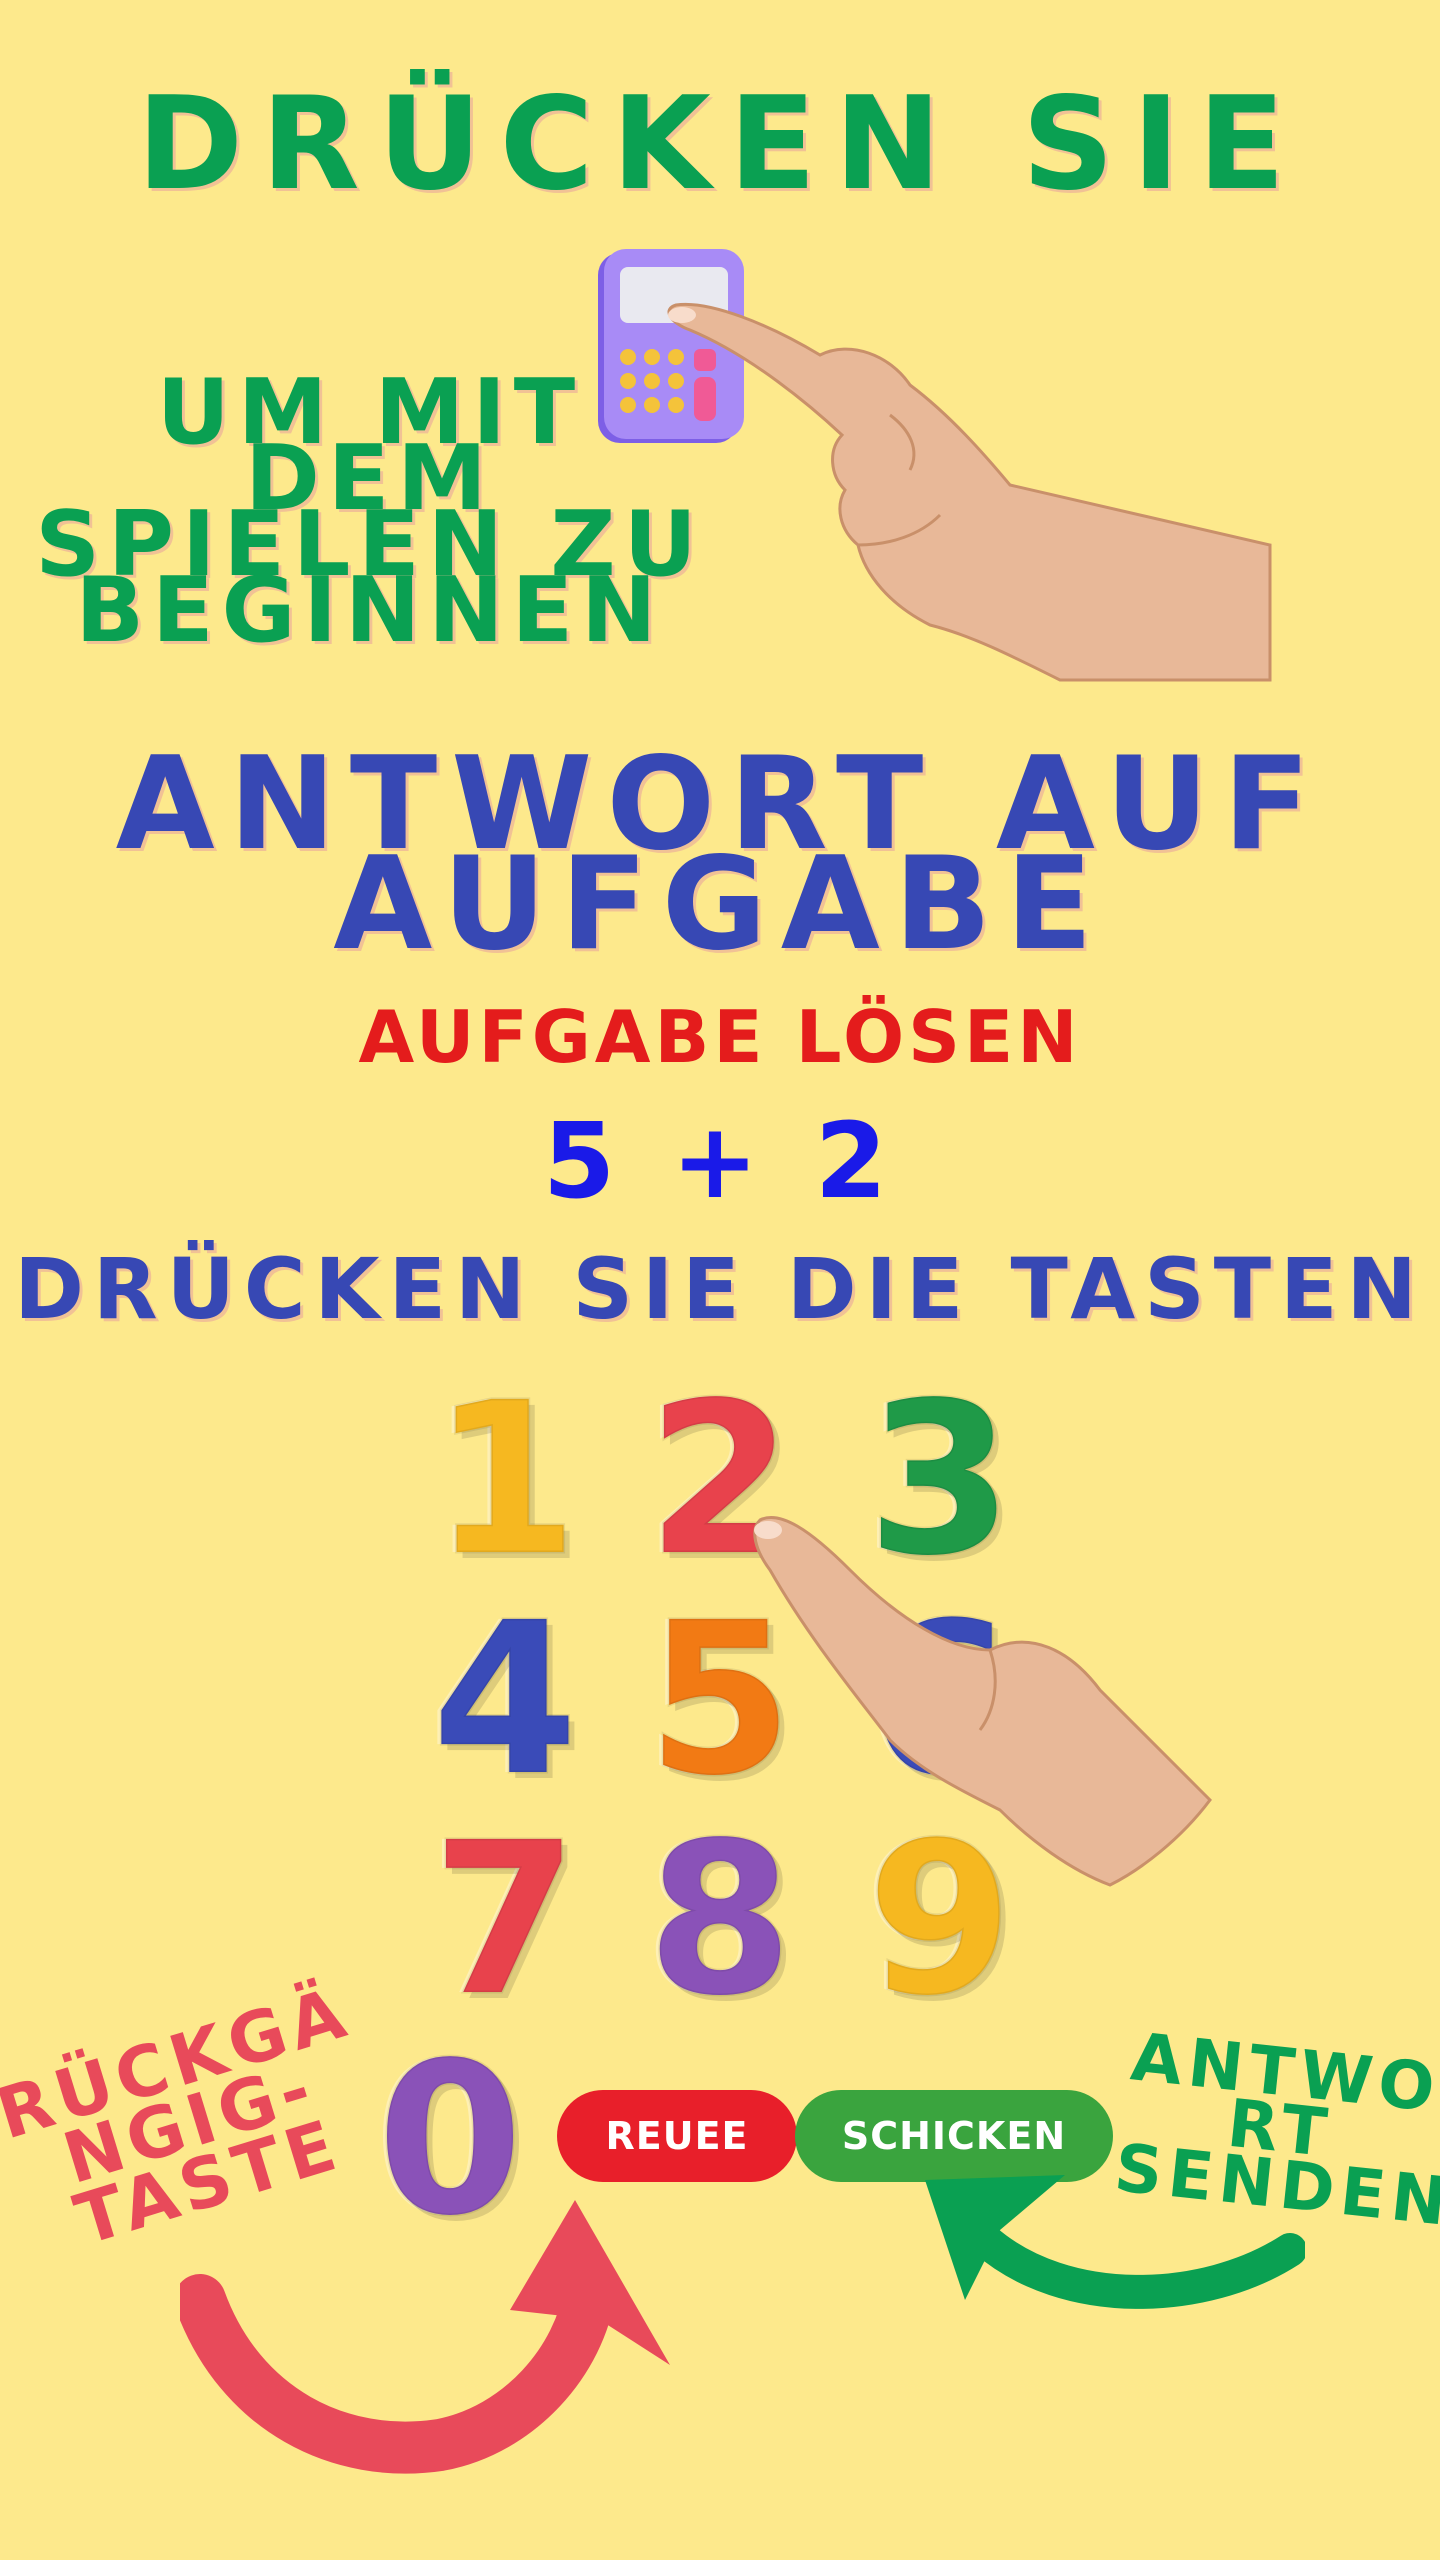 This screenshot has width=1440, height=2560. What do you see at coordinates (505, 1699) in the screenshot?
I see `key-4: 4` at bounding box center [505, 1699].